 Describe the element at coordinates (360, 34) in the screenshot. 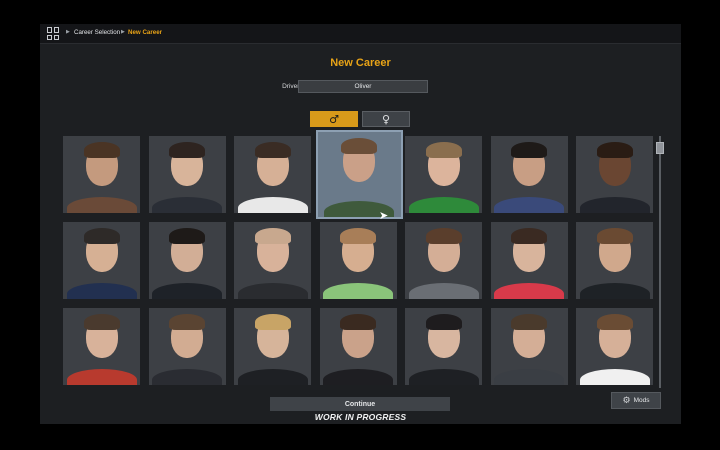

I see `top-bar: ▶ Career Selection ▶ New Career` at that location.